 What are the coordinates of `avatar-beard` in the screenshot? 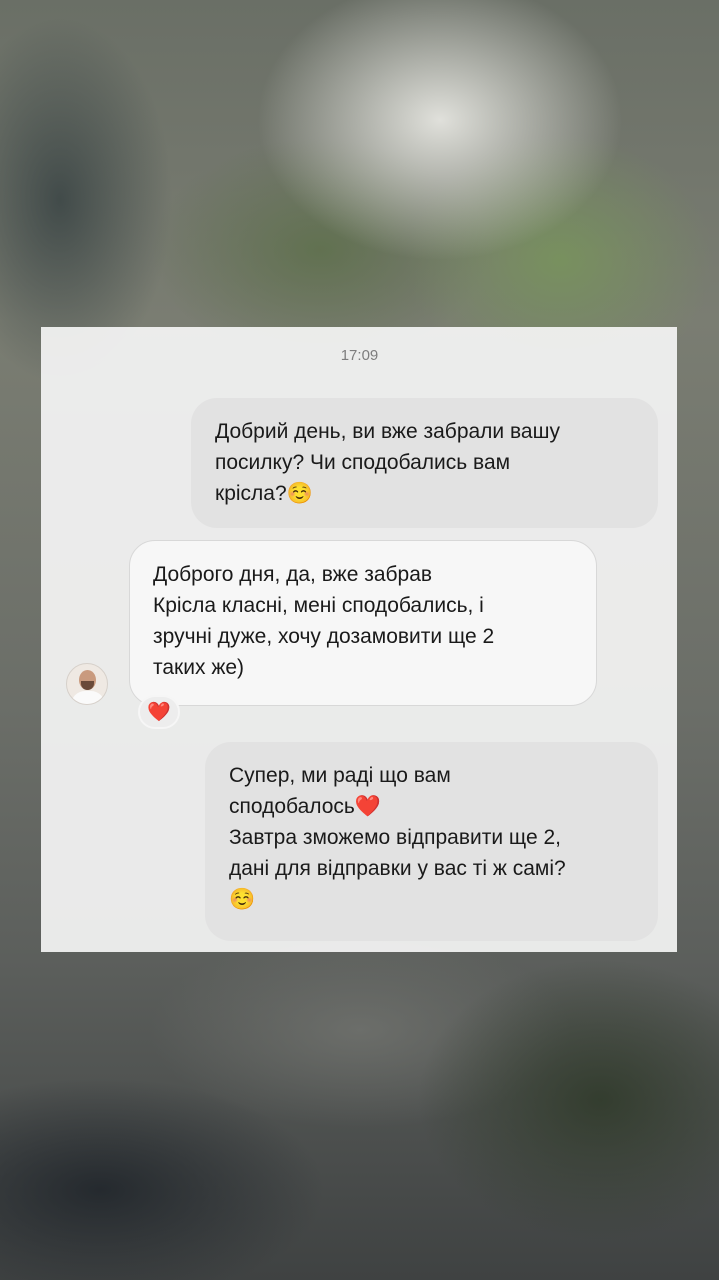 It's located at (87, 685).